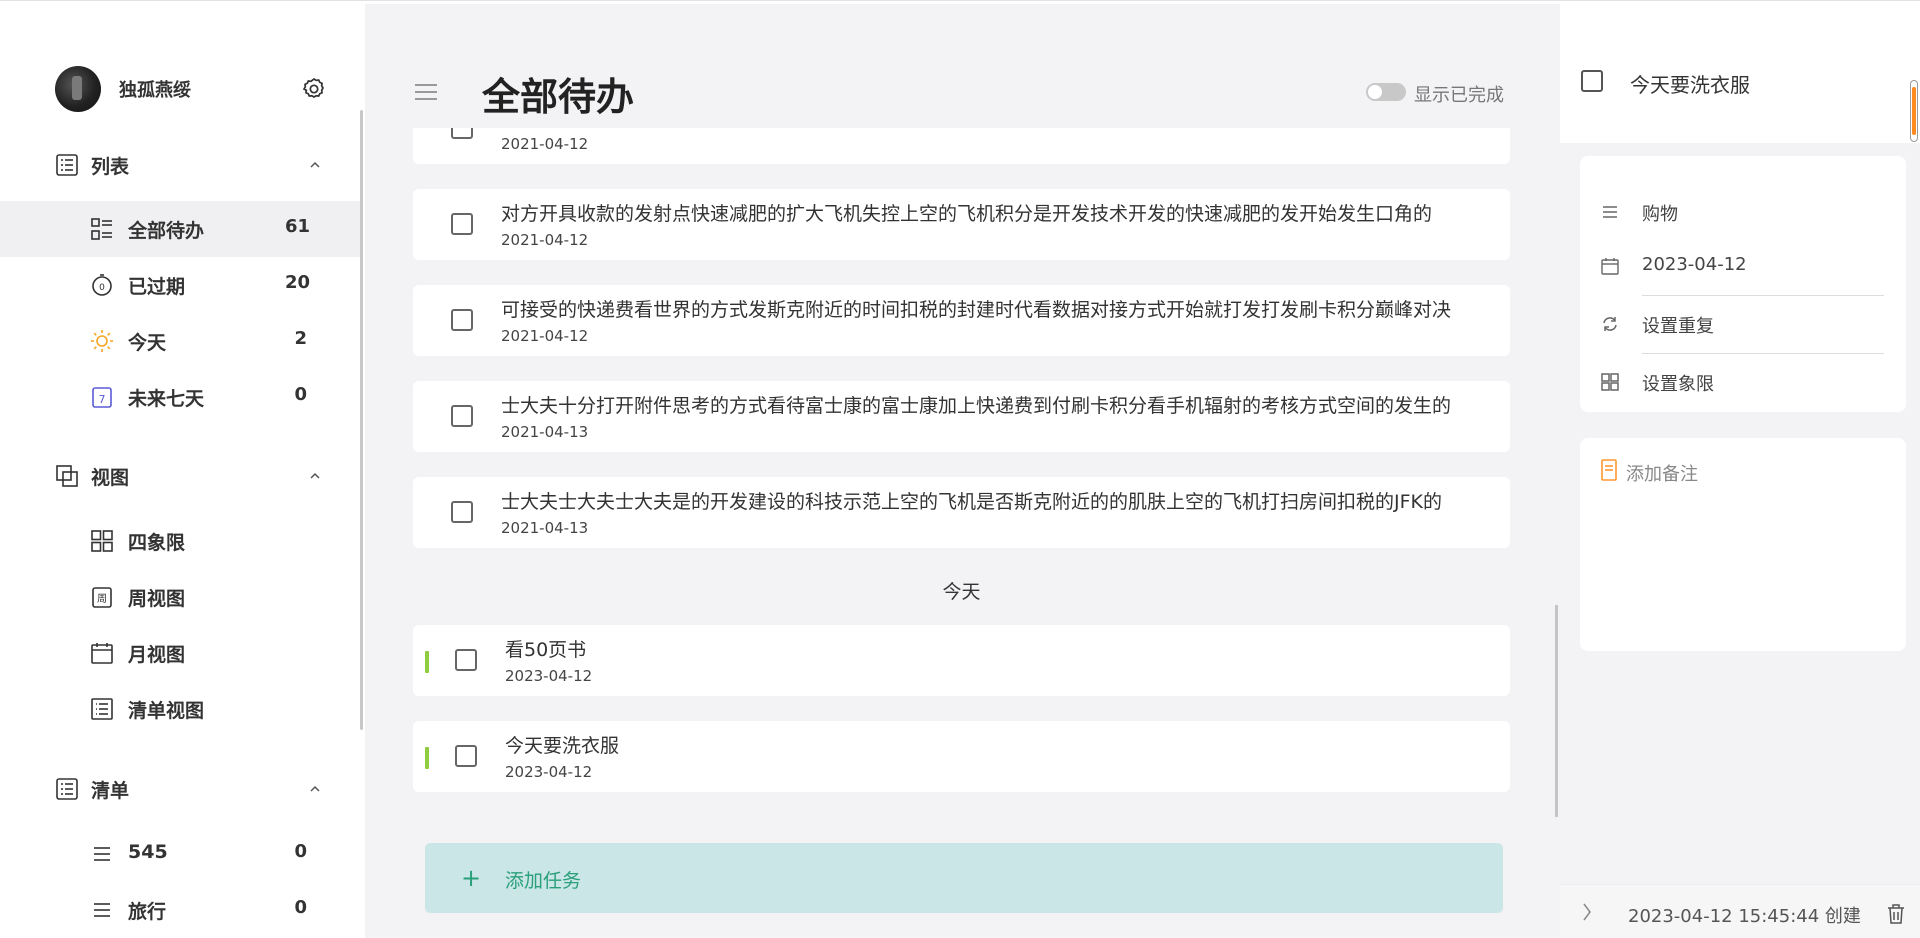 The image size is (1920, 938). Describe the element at coordinates (180, 910) in the screenshot. I see `sidebar-item-travel: 旅行 0` at that location.